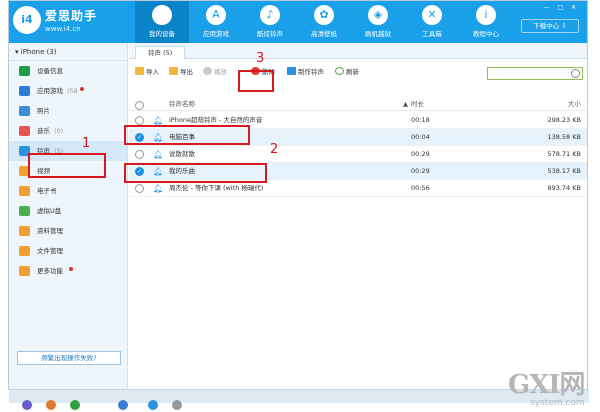 Image resolution: width=600 pixels, height=412 pixels. Describe the element at coordinates (49, 211) in the screenshot. I see `sidebar-item-label: 虚拟U盘` at that location.